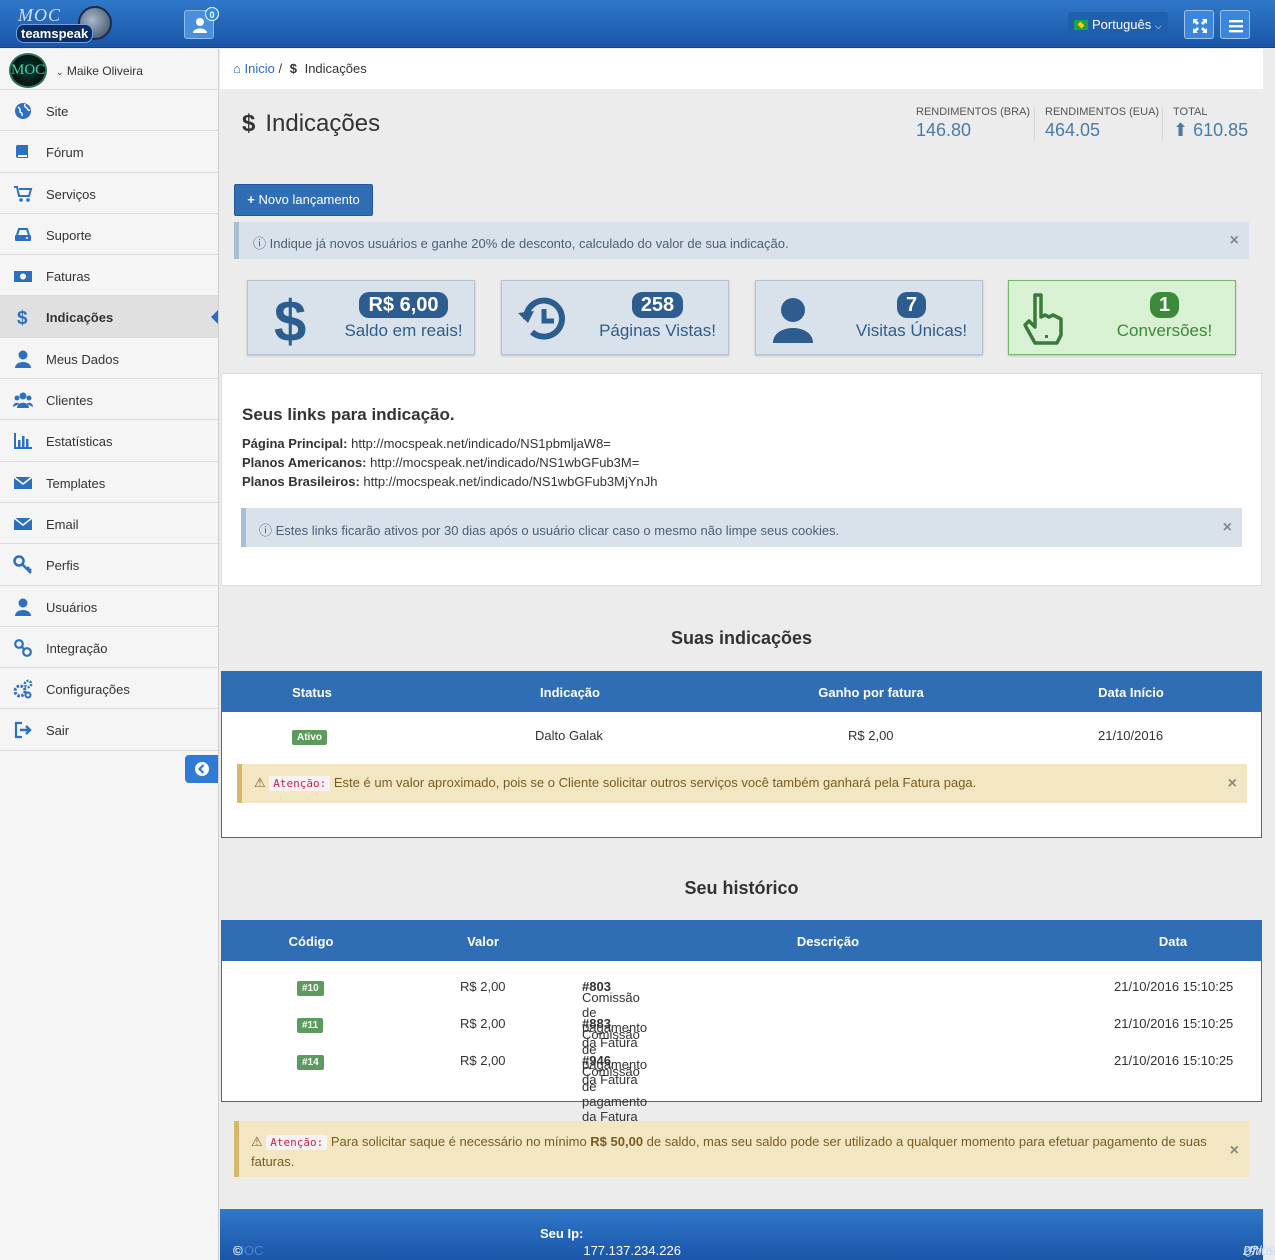 This screenshot has width=1275, height=1260. Describe the element at coordinates (99, 71) in the screenshot. I see `user-name: ⌄ Maike Oliveira` at that location.